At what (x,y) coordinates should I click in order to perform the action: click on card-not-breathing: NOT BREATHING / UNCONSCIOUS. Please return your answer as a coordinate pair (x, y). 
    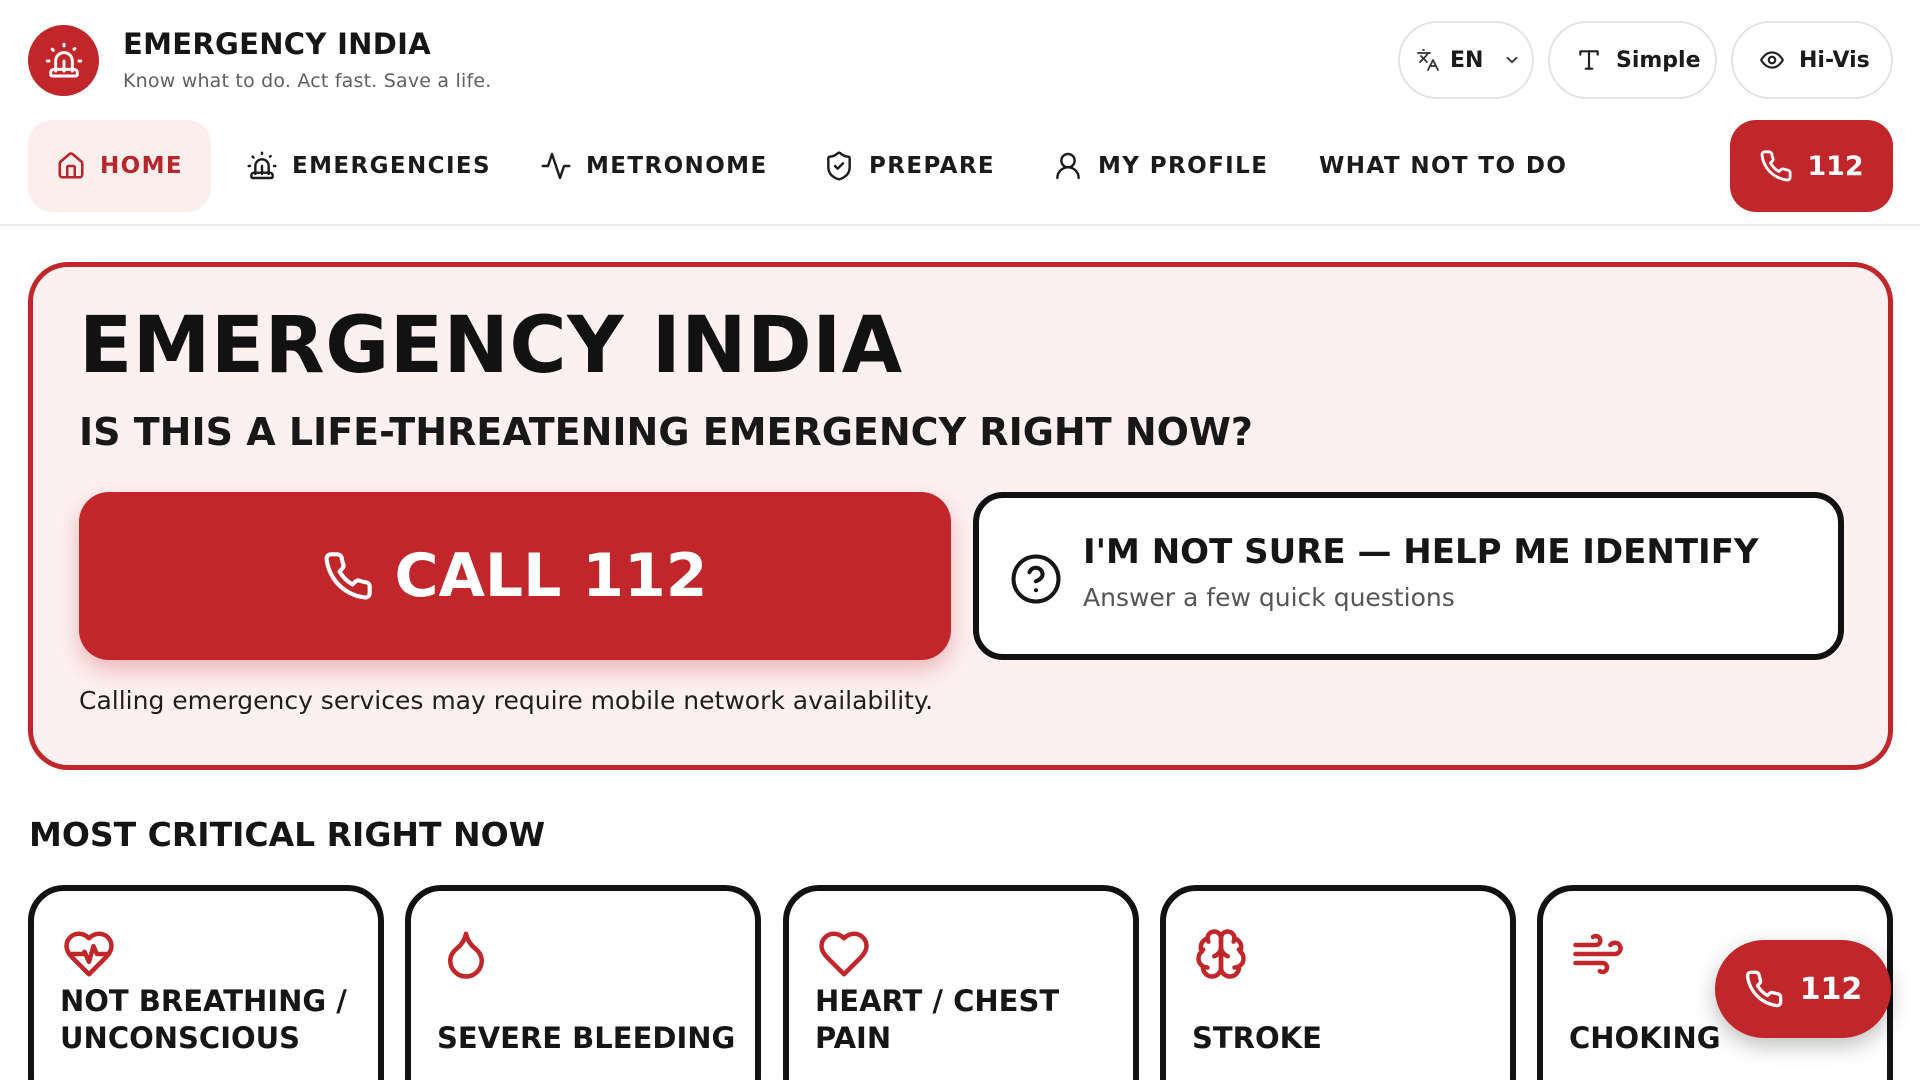
    Looking at the image, I should click on (206, 982).